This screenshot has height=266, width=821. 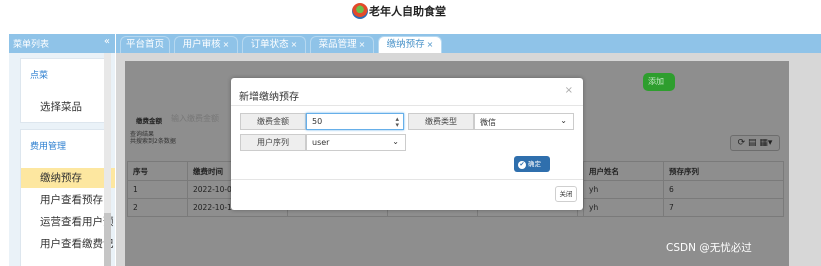 What do you see at coordinates (355, 121) in the screenshot?
I see `amount-input: 50 ▴ ▾` at bounding box center [355, 121].